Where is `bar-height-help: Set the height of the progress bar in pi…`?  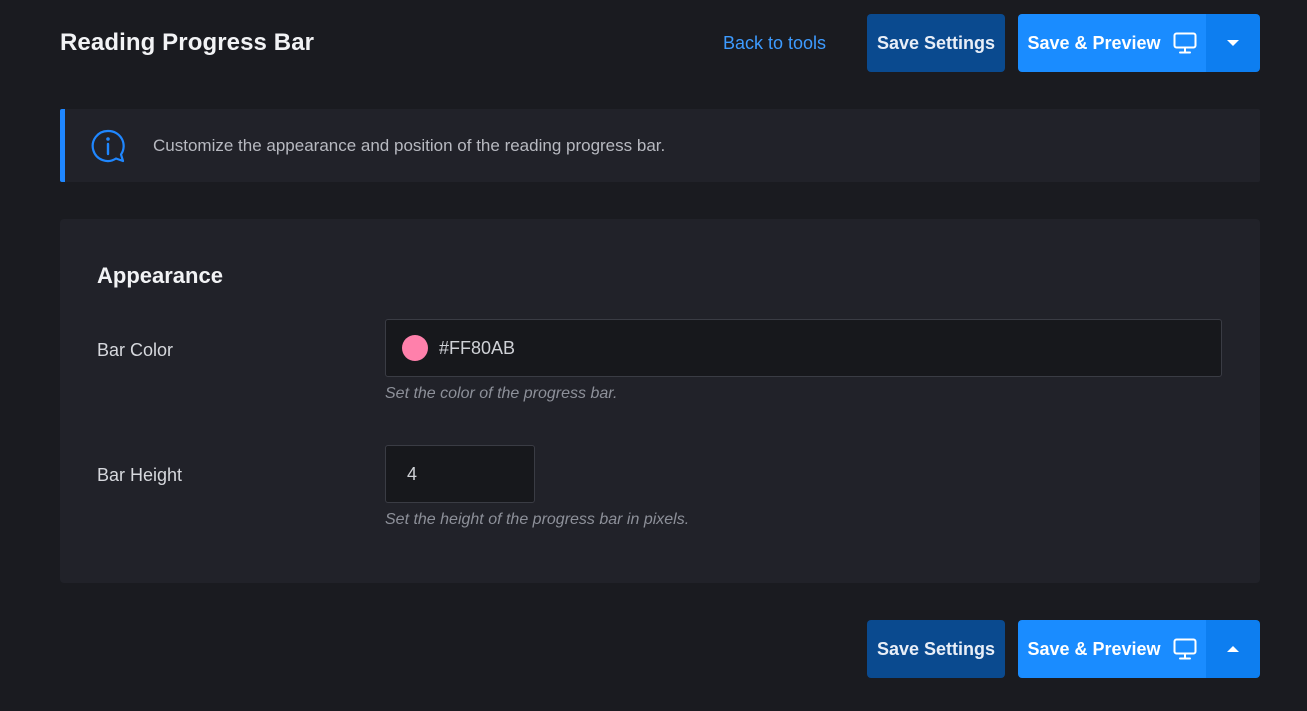 bar-height-help: Set the height of the progress bar in pi… is located at coordinates (537, 519).